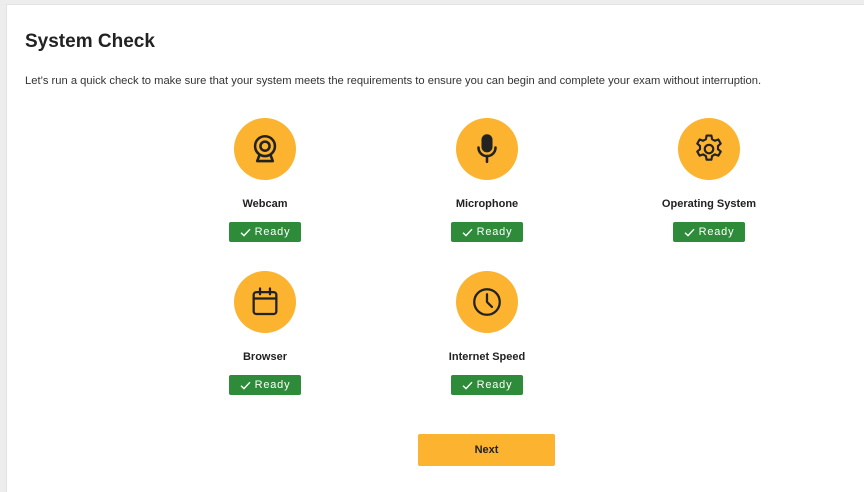 The height and width of the screenshot is (492, 864). What do you see at coordinates (90, 41) in the screenshot?
I see `page-title: System Check` at bounding box center [90, 41].